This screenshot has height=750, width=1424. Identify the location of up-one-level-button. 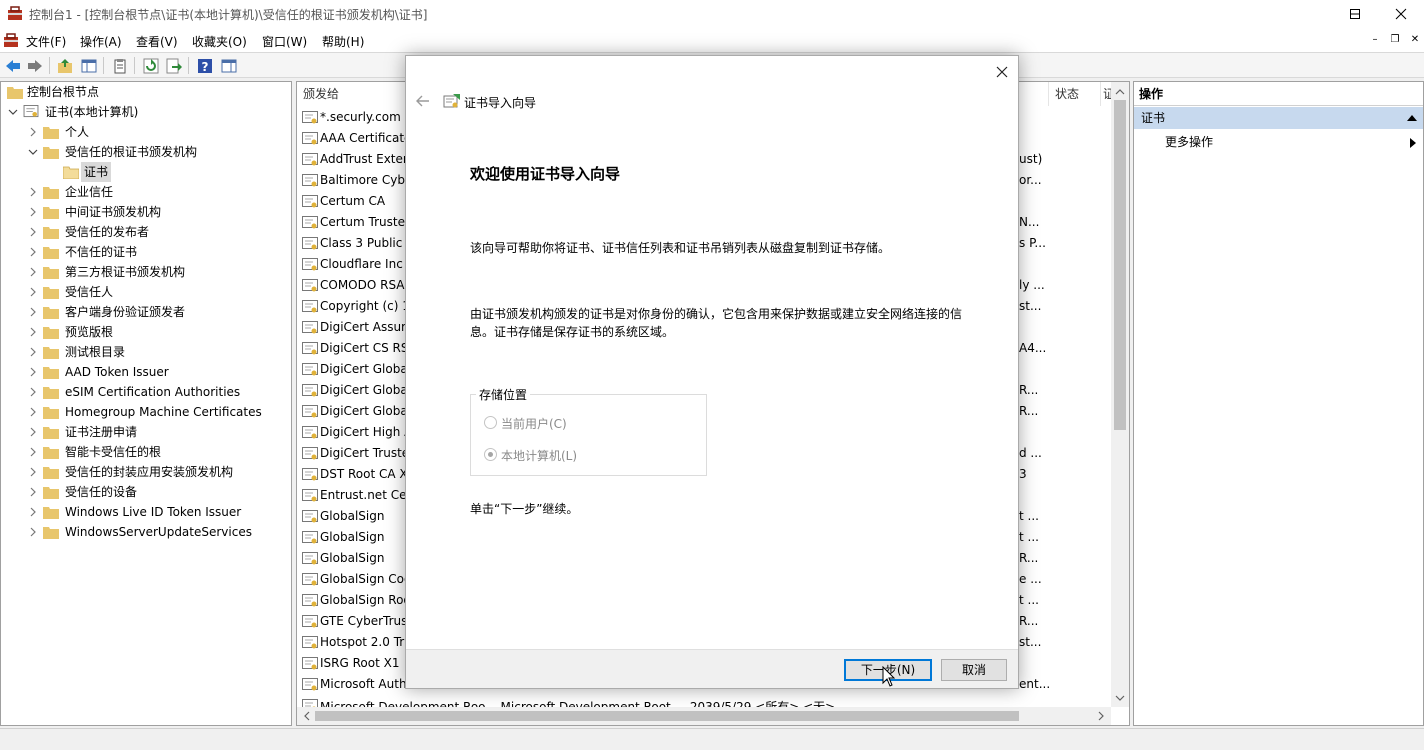
(65, 66).